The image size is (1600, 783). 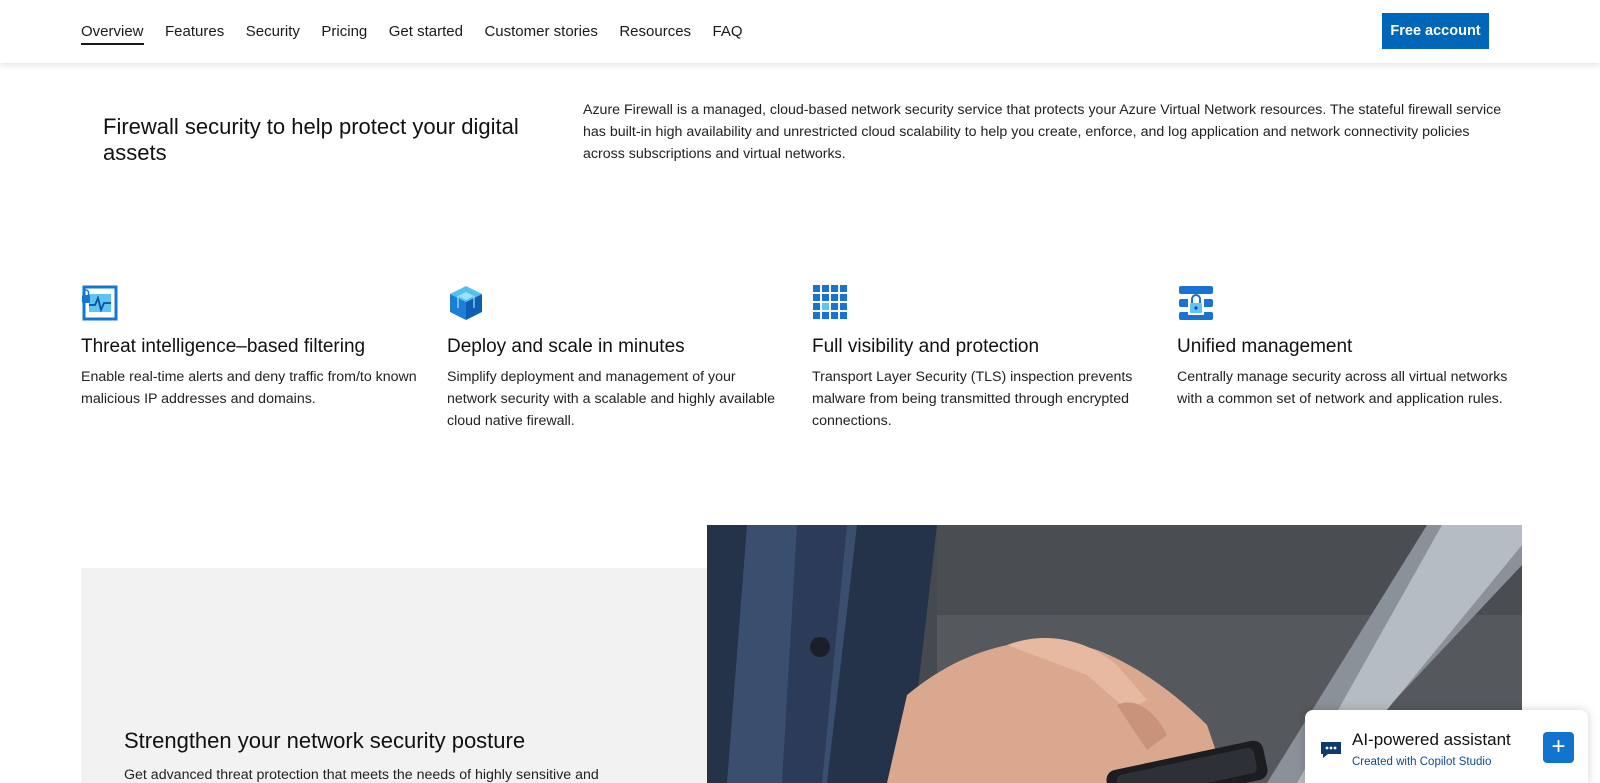 What do you see at coordinates (223, 346) in the screenshot?
I see `feature-title: Threat intelligence–based filtering` at bounding box center [223, 346].